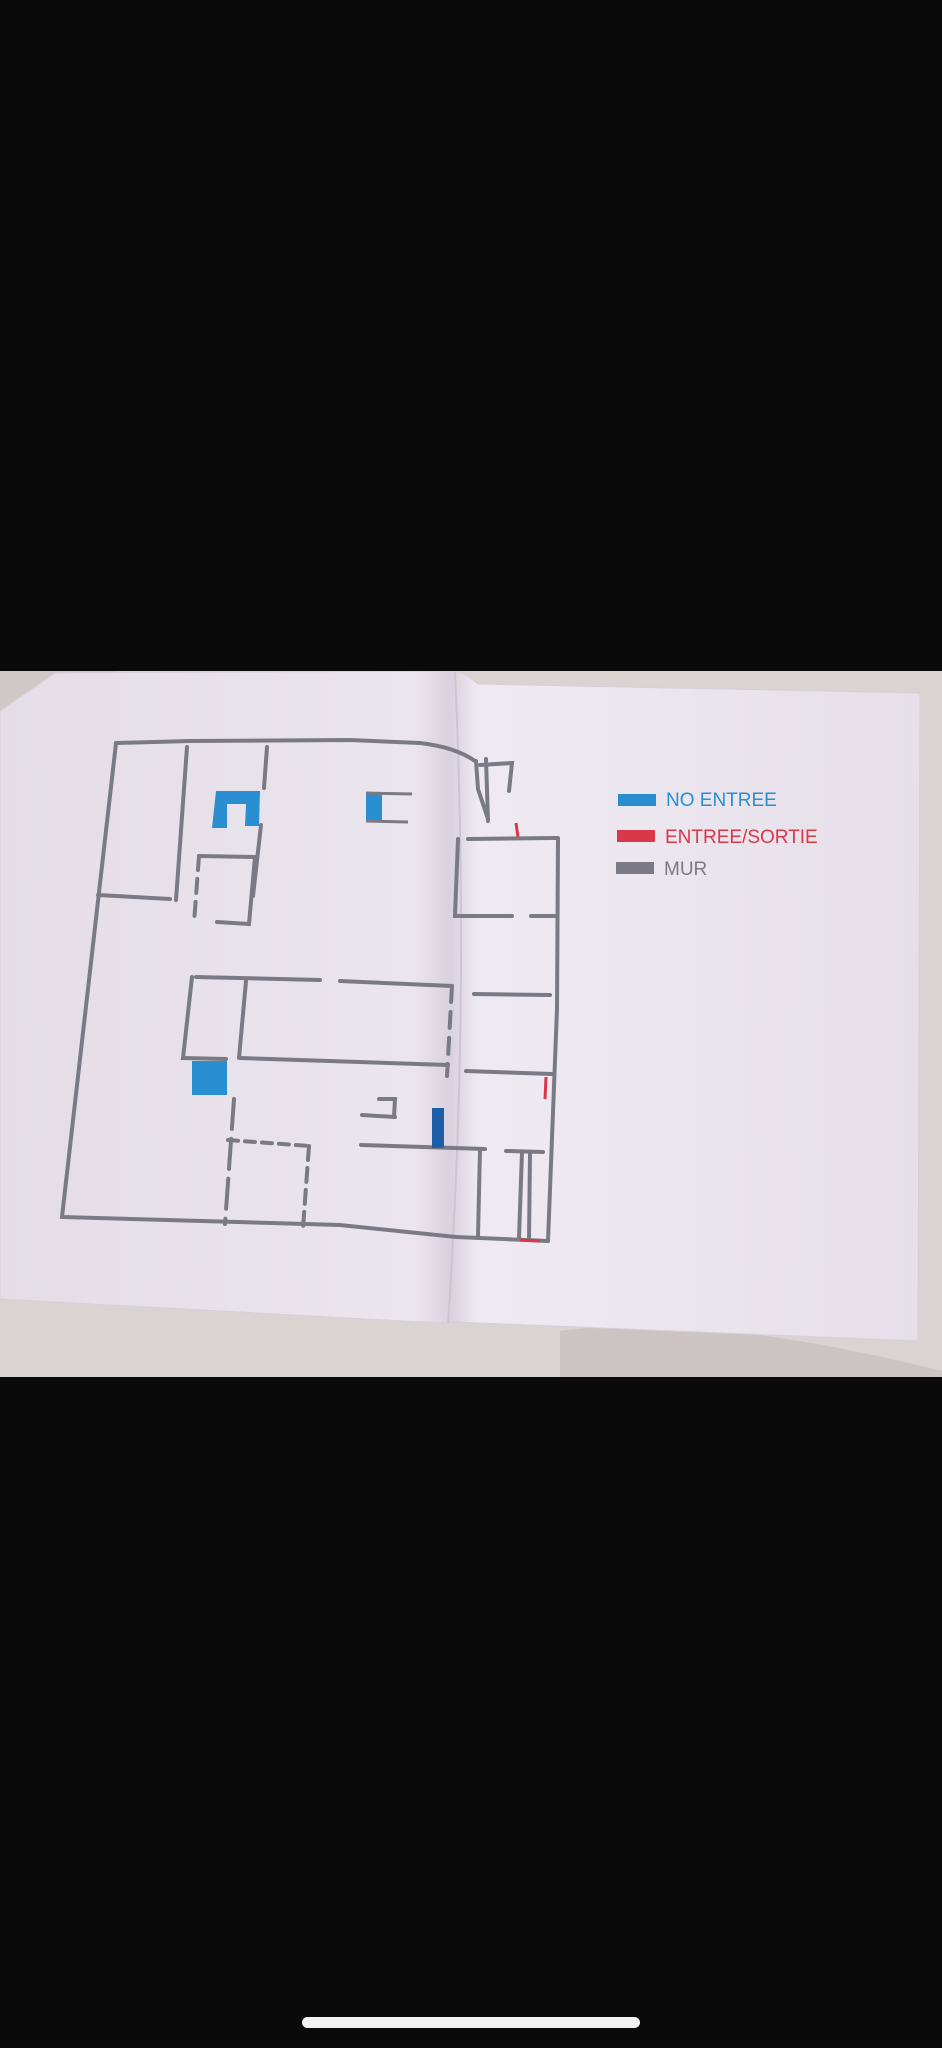 The width and height of the screenshot is (942, 2048). Describe the element at coordinates (637, 800) in the screenshot. I see `legend-swatch-blue` at that location.